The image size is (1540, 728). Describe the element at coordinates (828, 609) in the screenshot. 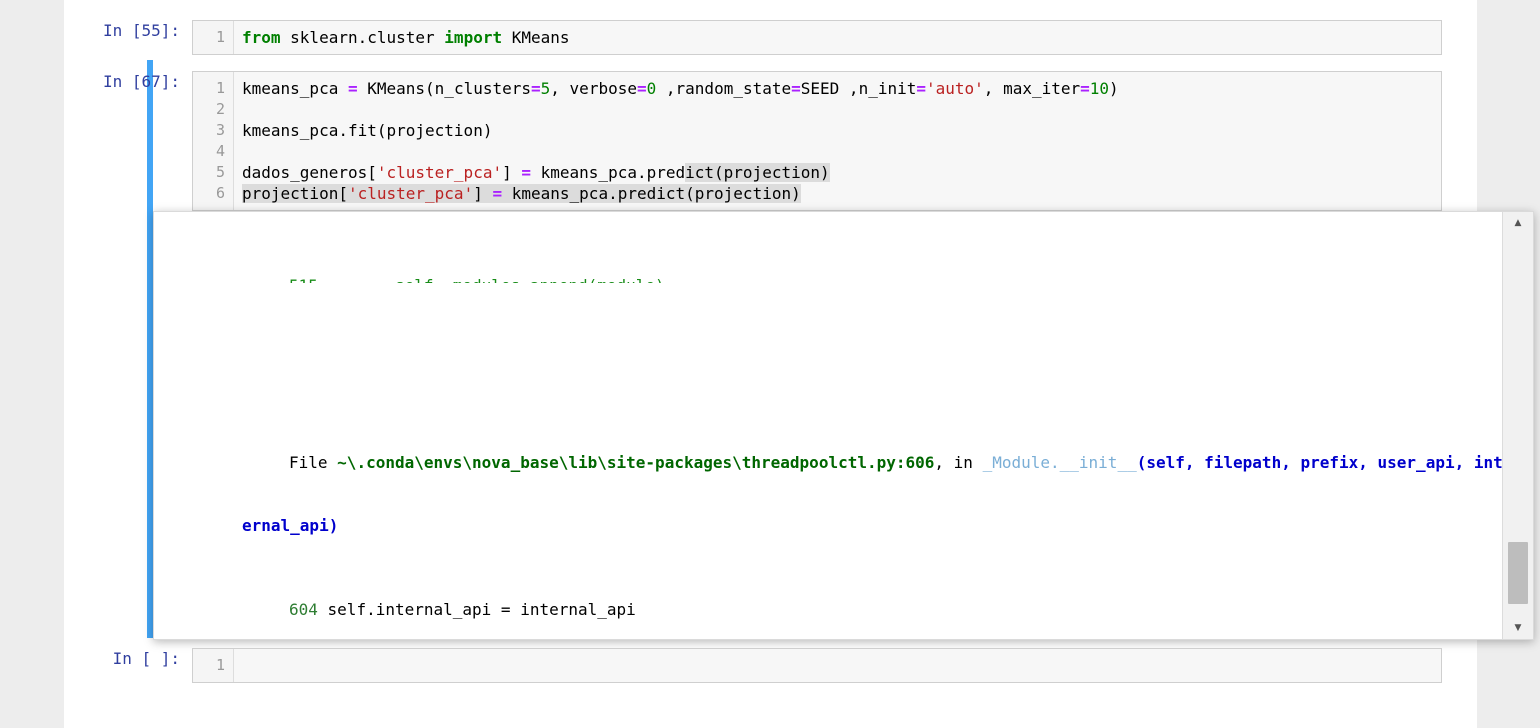

I see `traceback-source-line: 604 self.internal_api = internal_api` at that location.